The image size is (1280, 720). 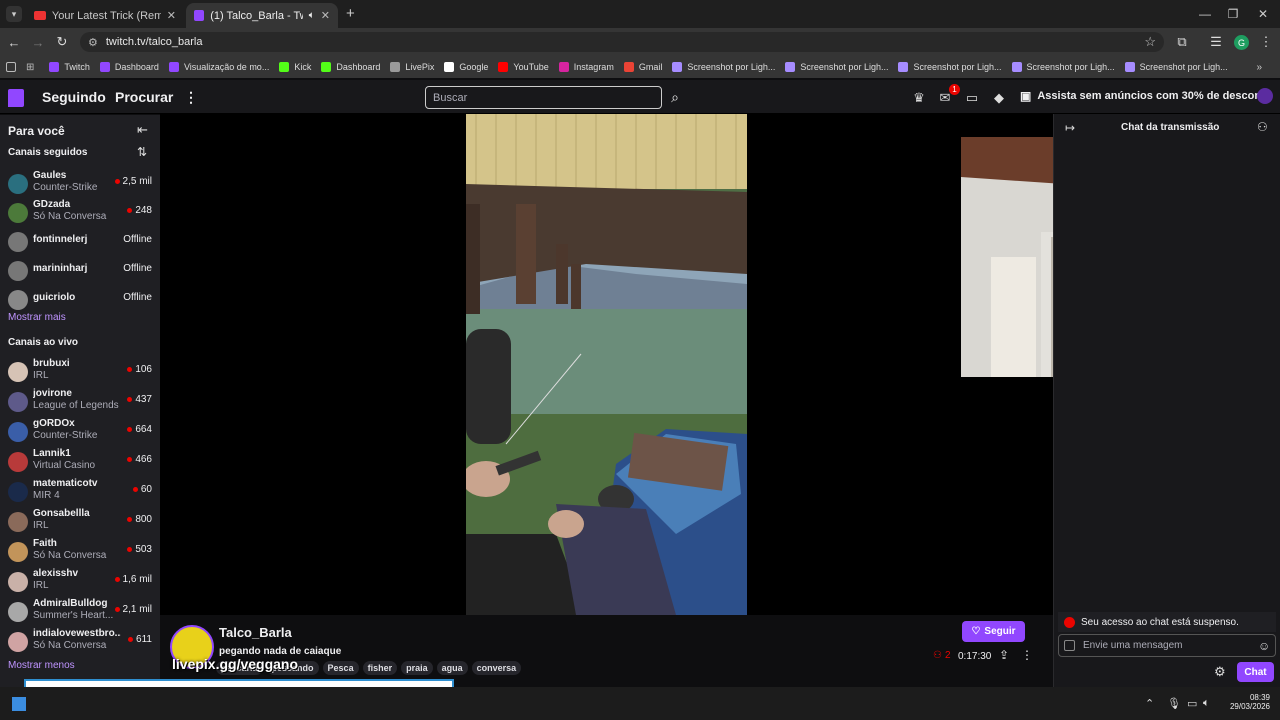 I want to click on profile-avatar: G, so click(x=1241, y=42).